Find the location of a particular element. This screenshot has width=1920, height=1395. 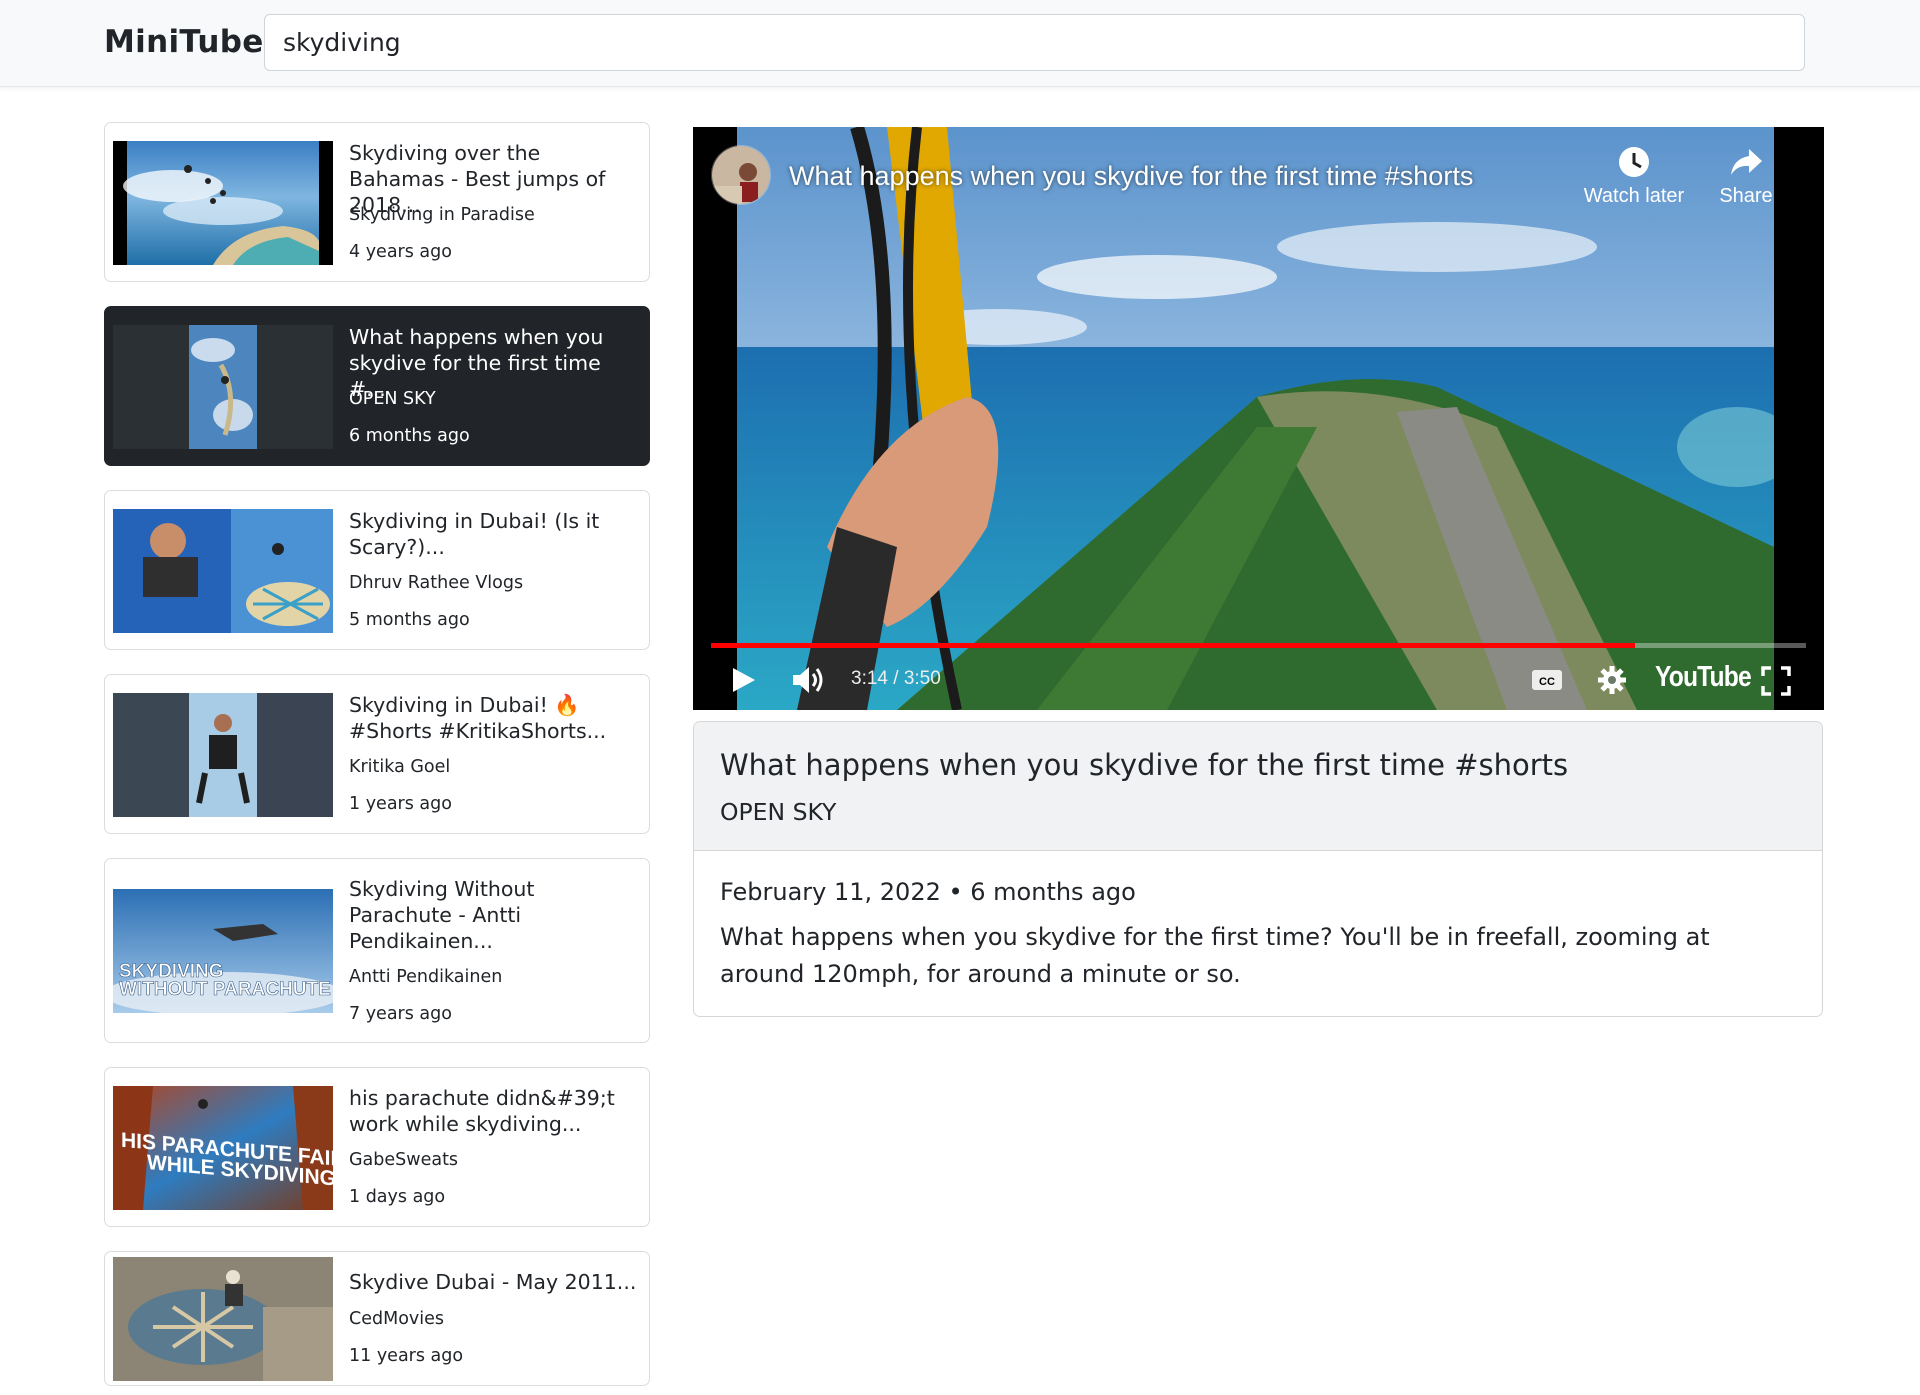

brand-logo: MiniTube is located at coordinates (184, 42).